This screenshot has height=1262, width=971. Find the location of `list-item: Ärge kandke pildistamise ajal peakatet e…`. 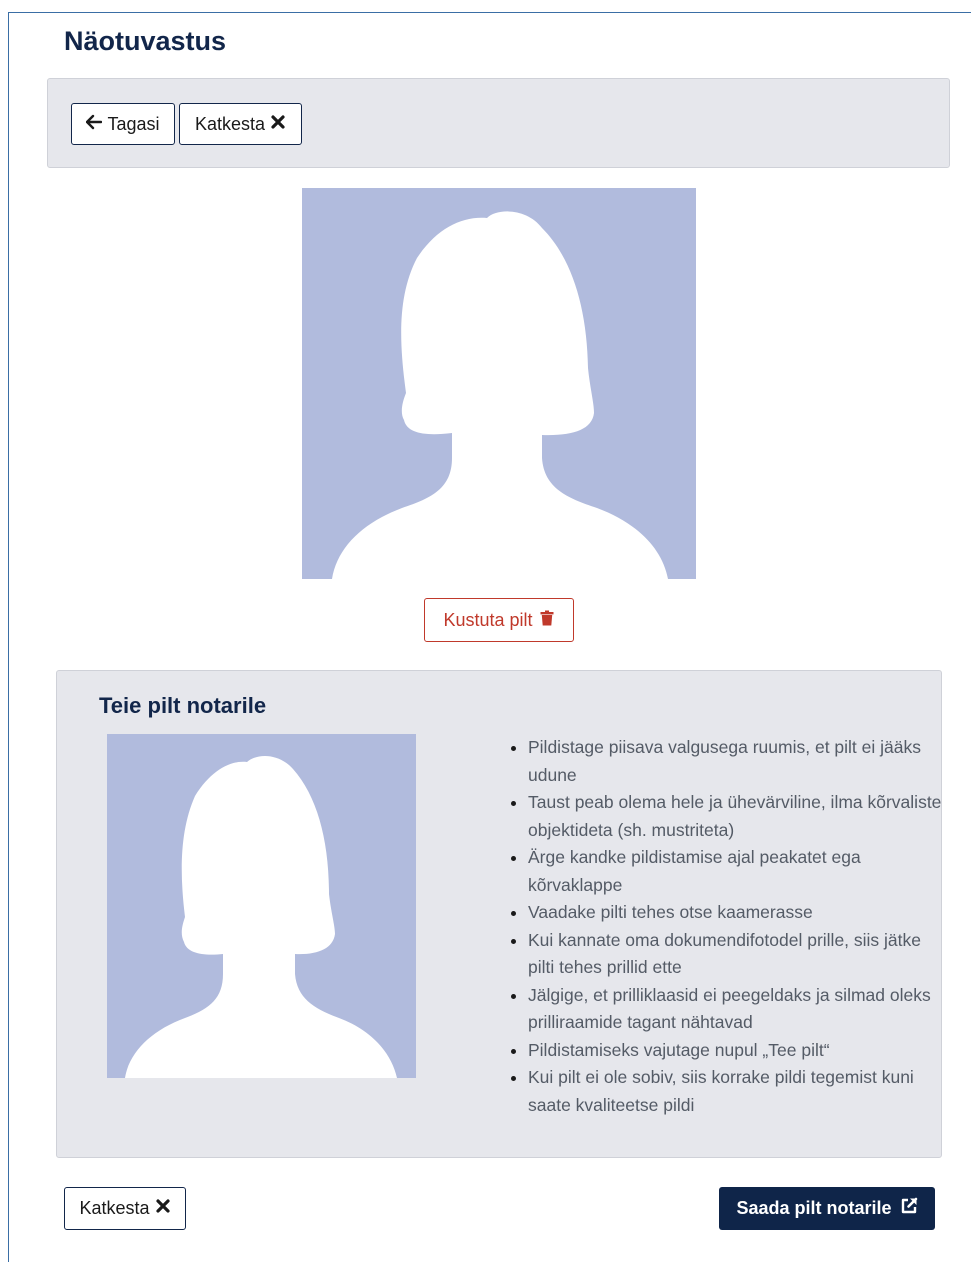

list-item: Ärge kandke pildistamise ajal peakatet e… is located at coordinates (738, 871).